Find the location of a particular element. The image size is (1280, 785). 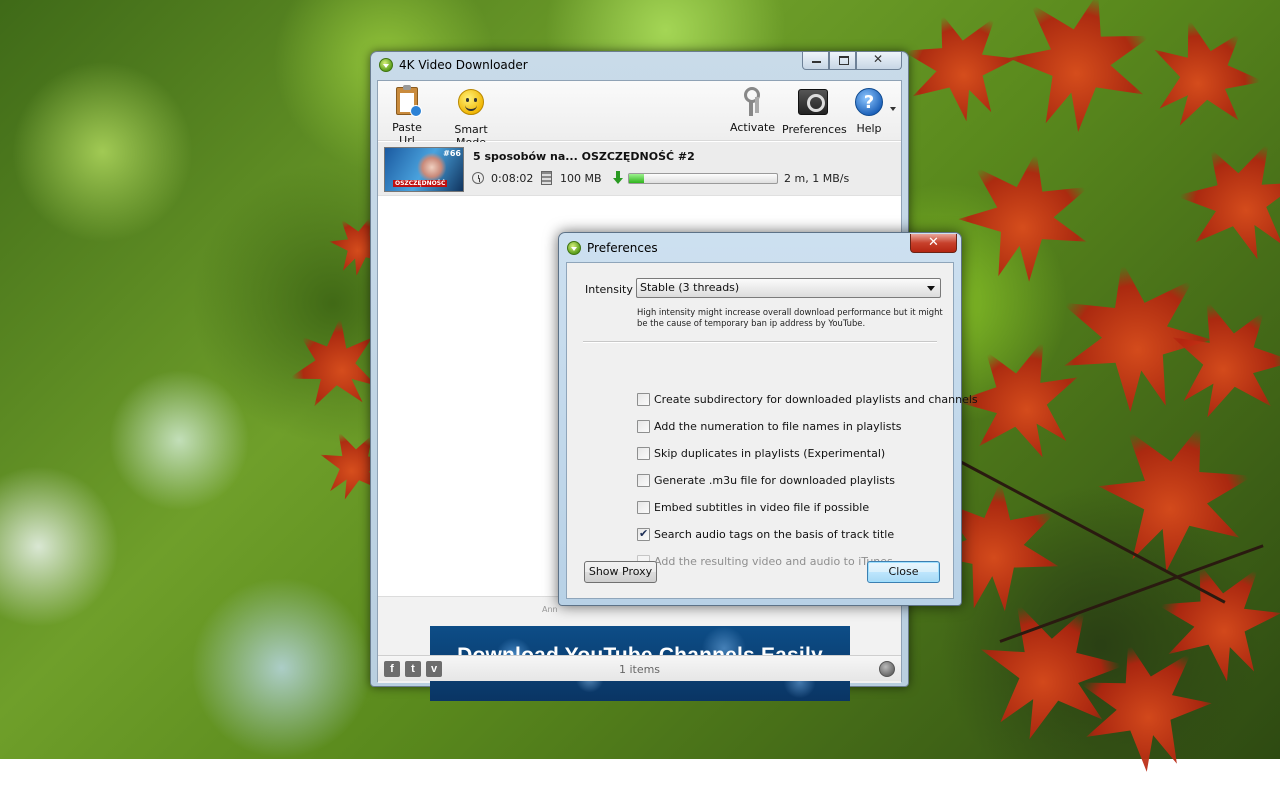

help-label: Help is located at coordinates (869, 128).